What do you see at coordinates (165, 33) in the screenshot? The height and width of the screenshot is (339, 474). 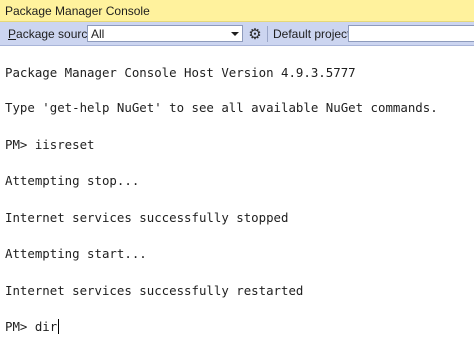 I see `package-source-select: All` at bounding box center [165, 33].